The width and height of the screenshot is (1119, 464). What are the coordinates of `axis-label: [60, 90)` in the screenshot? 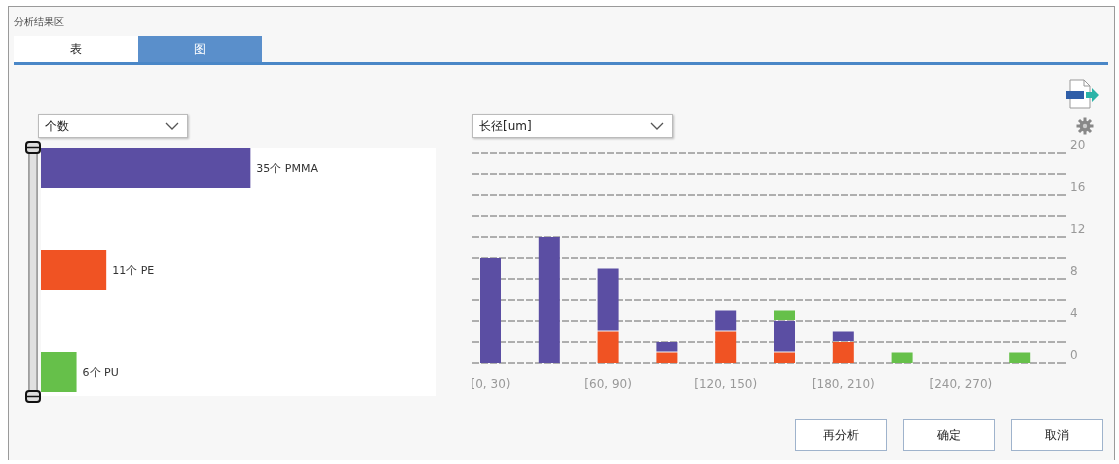 It's located at (608, 384).